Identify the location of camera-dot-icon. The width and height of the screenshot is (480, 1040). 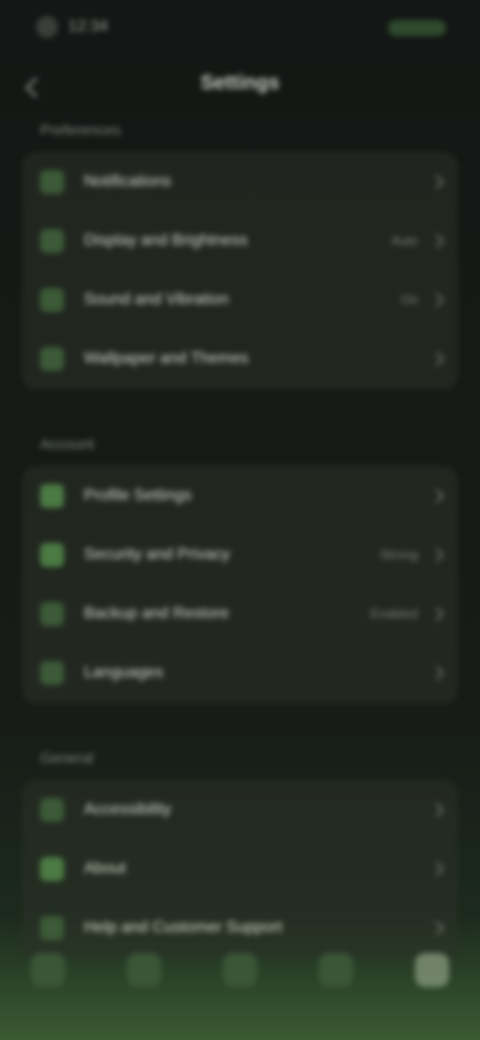
(47, 27).